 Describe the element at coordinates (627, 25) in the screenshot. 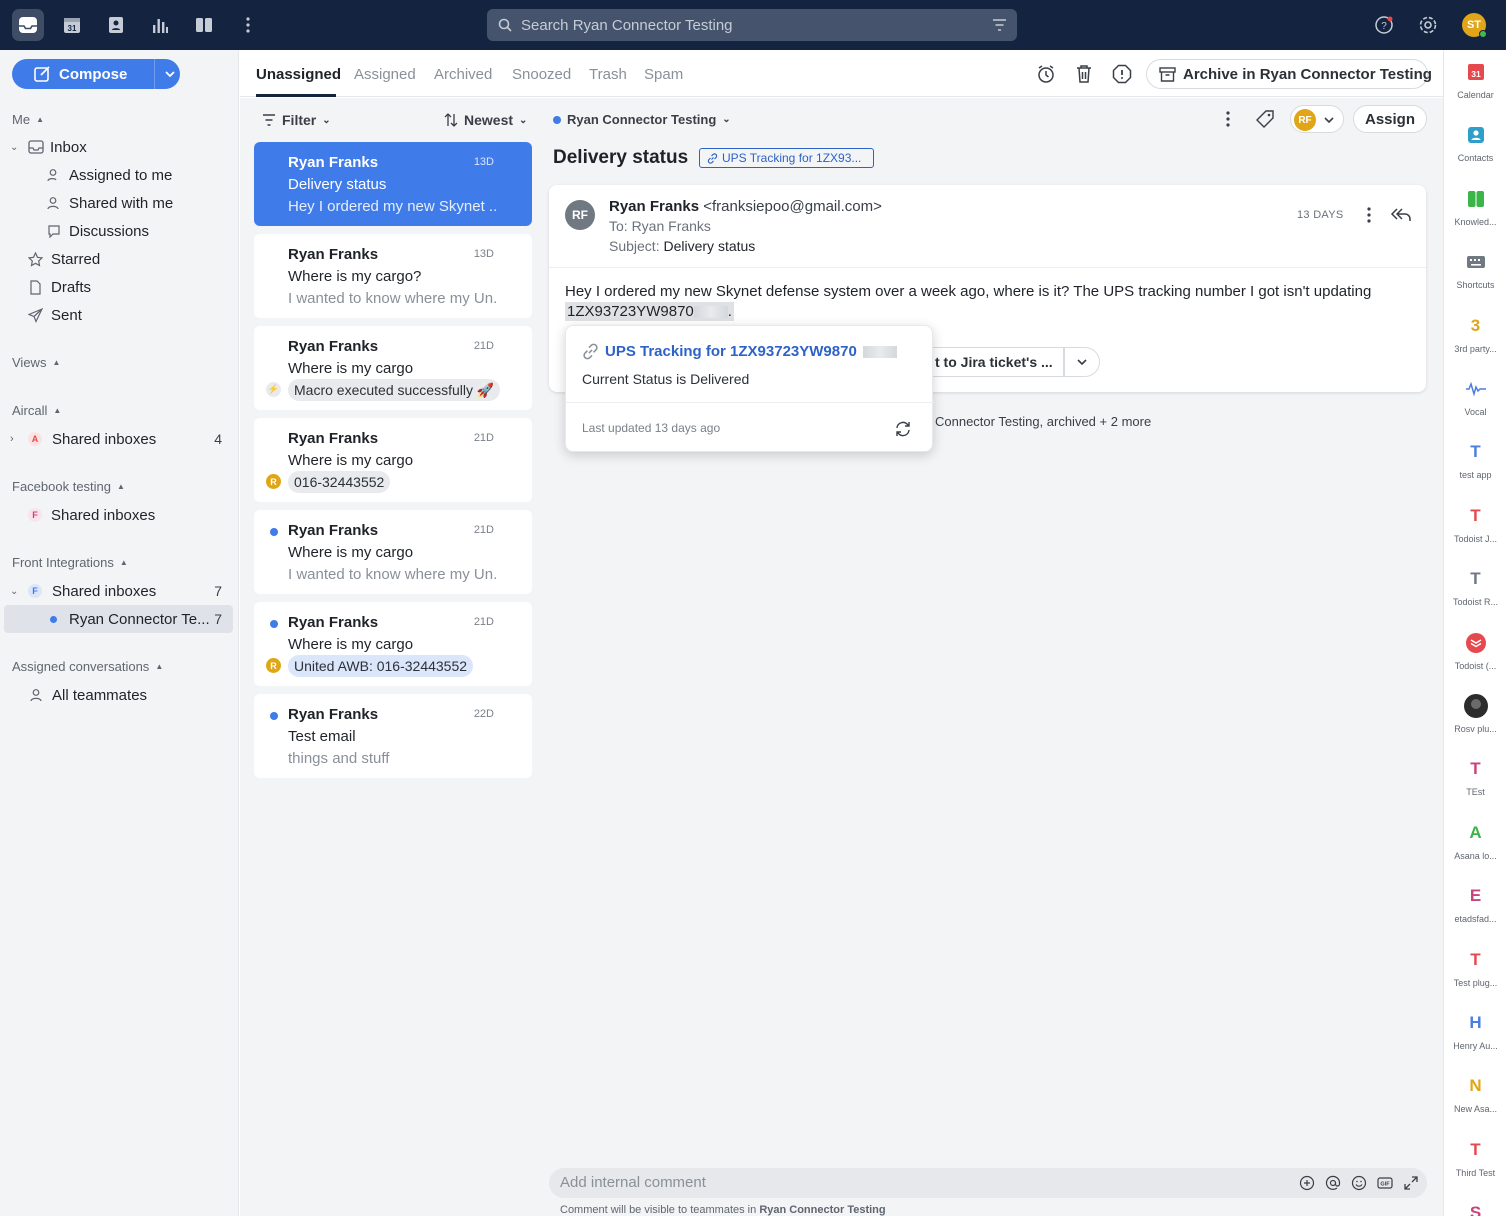

I see `search-input: Search Ryan Connector Testing` at that location.